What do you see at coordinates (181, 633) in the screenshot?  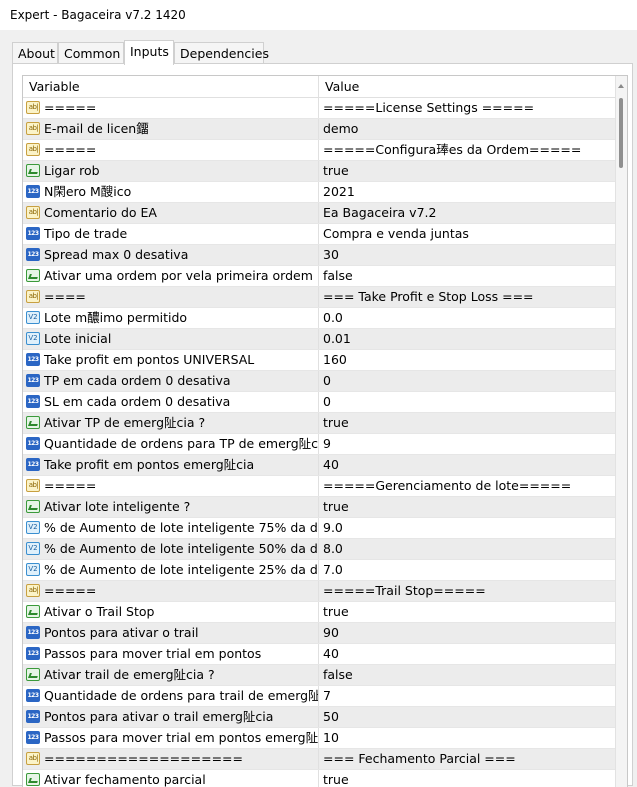 I see `variable-name: Pontos para ativar o trail` at bounding box center [181, 633].